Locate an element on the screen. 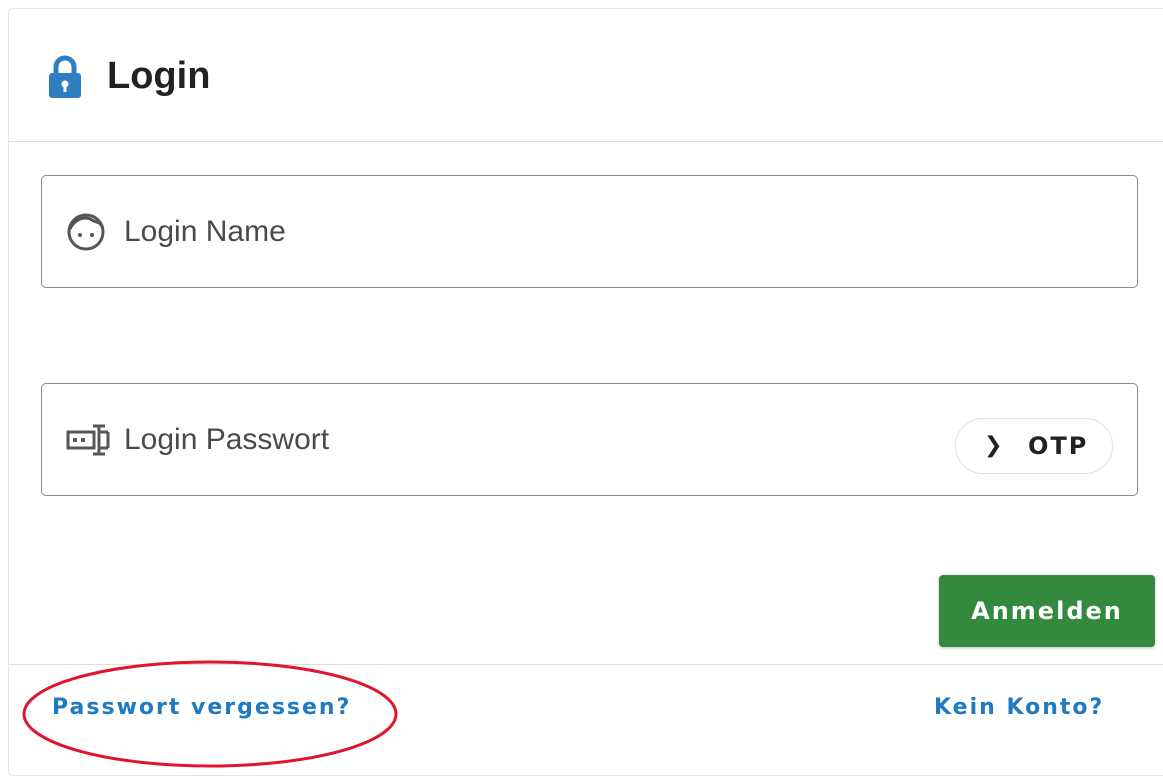  footer-divider is located at coordinates (586, 664).